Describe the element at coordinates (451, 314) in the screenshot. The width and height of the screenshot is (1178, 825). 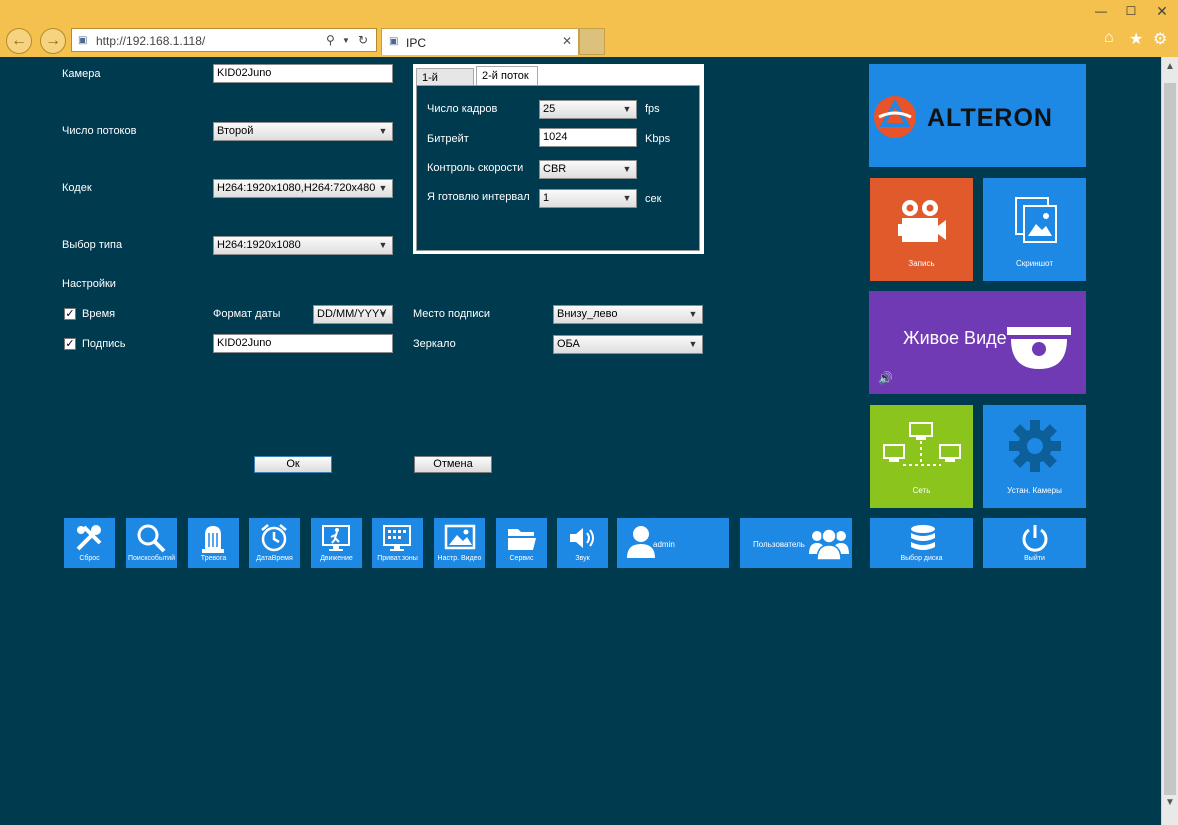
I see `caption-place-label: Место подписи` at that location.